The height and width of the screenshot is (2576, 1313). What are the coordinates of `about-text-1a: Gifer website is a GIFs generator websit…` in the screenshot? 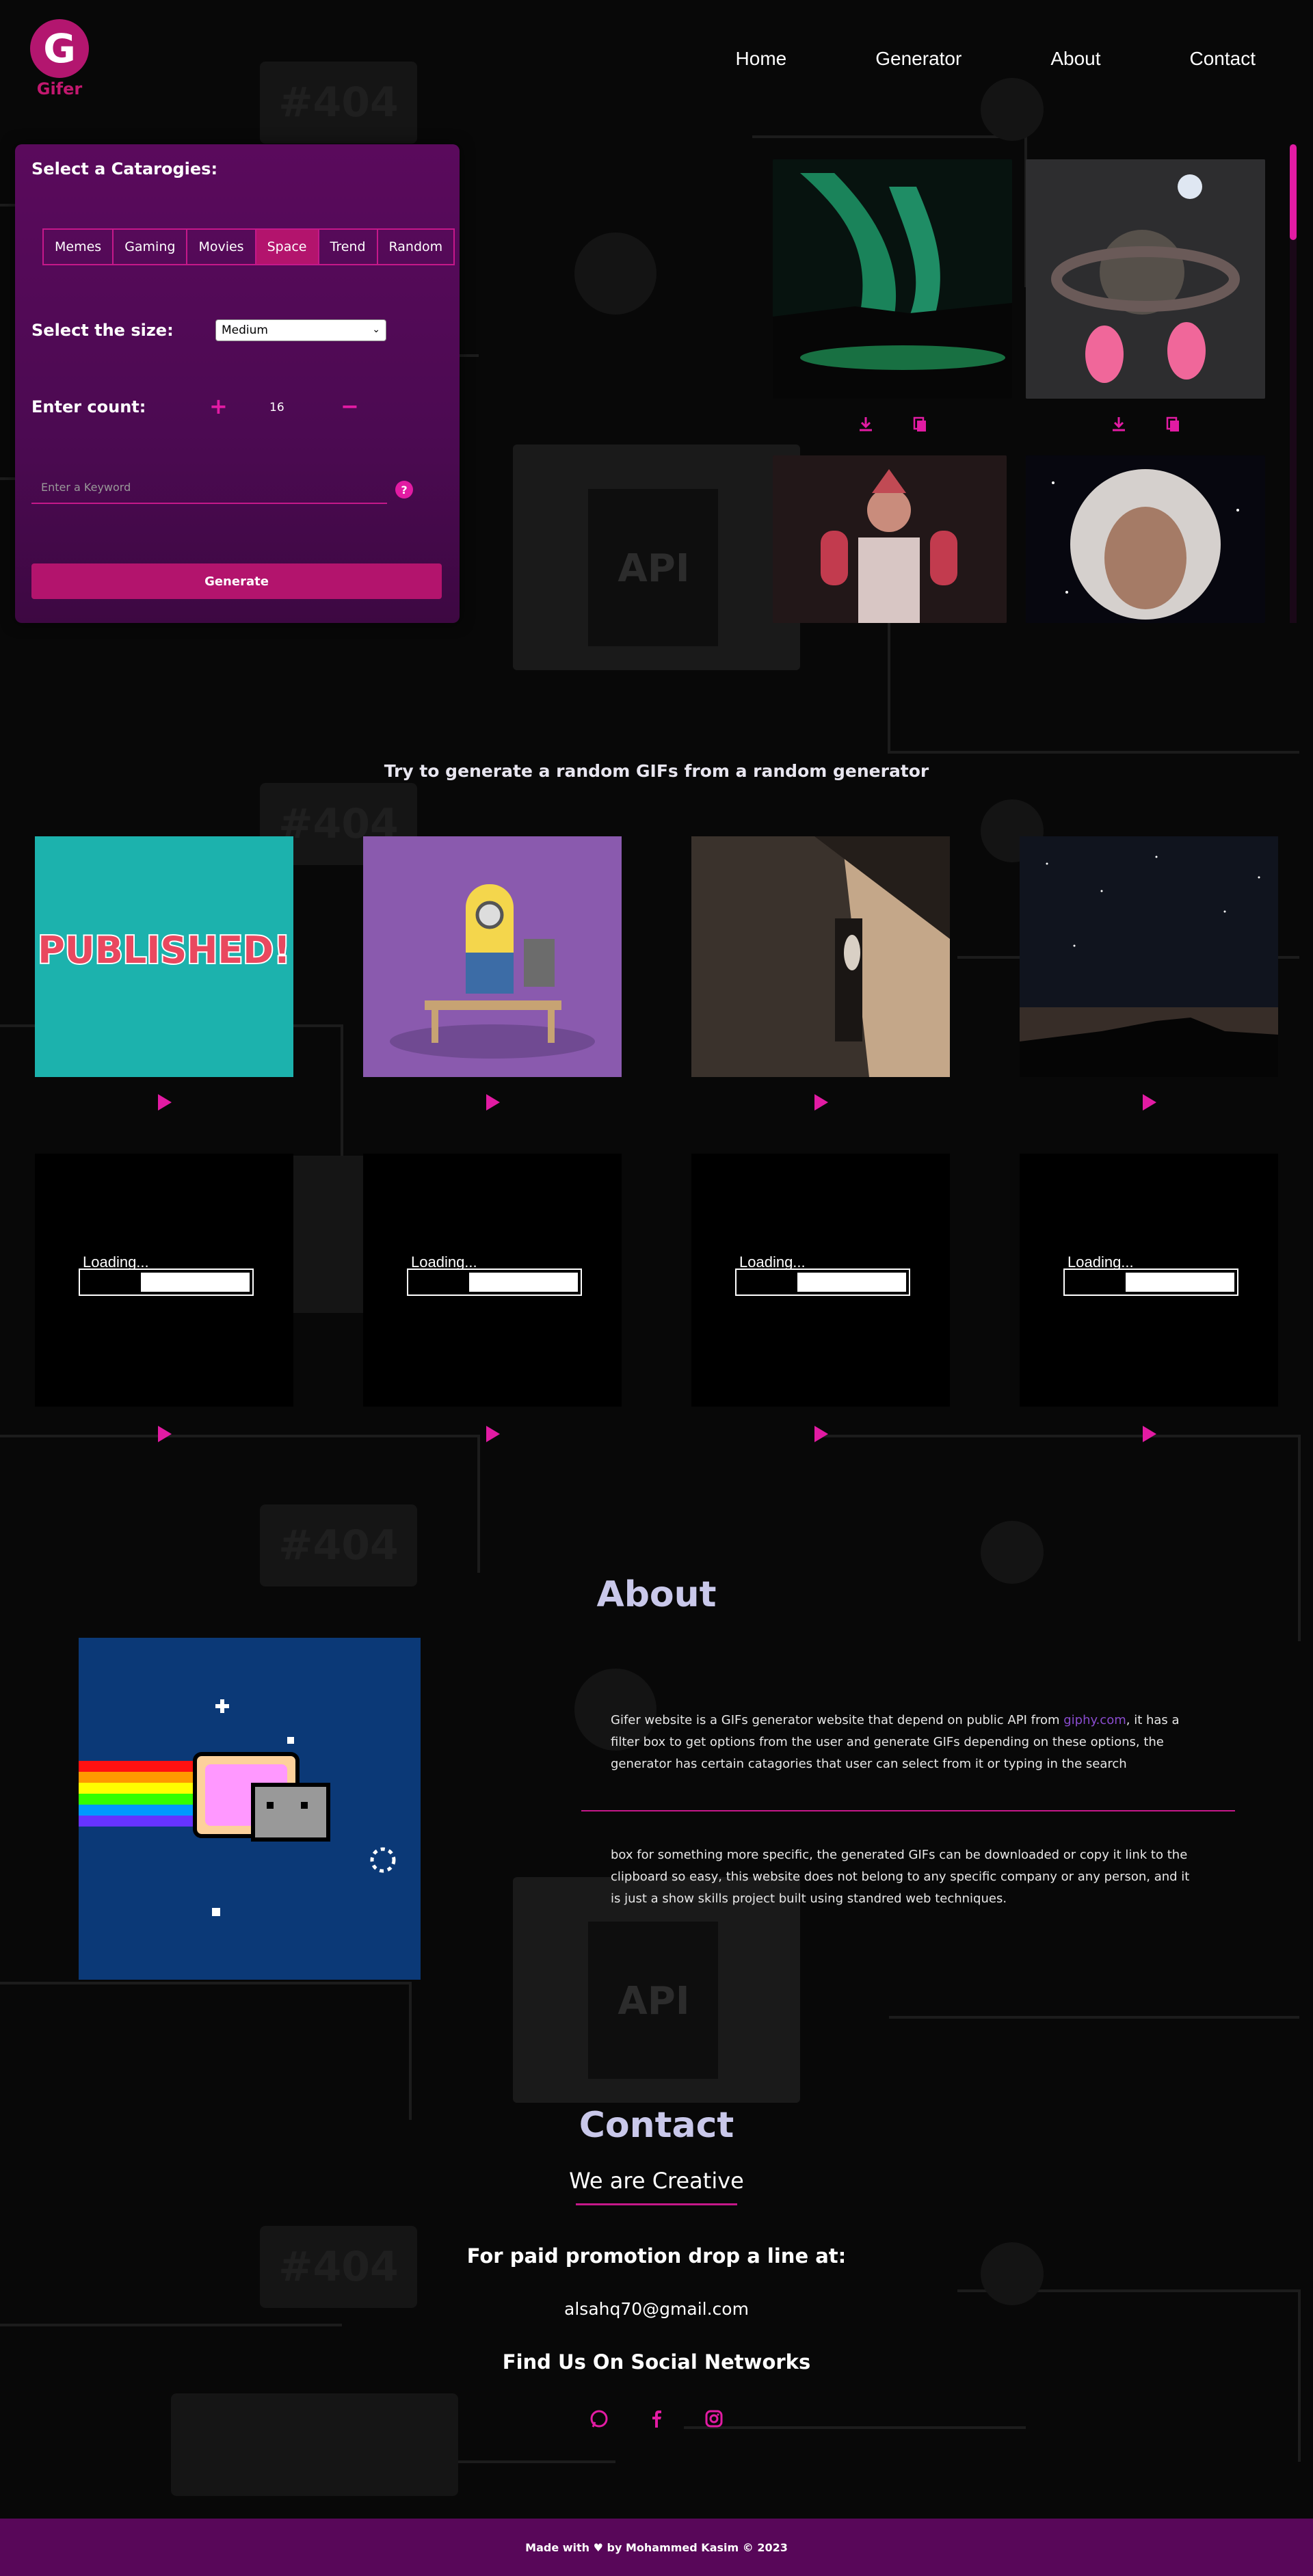 It's located at (837, 1720).